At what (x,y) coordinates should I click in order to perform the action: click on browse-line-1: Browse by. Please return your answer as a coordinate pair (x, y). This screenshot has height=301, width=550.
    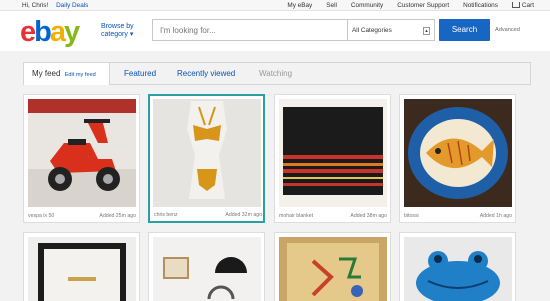
    Looking at the image, I should click on (117, 26).